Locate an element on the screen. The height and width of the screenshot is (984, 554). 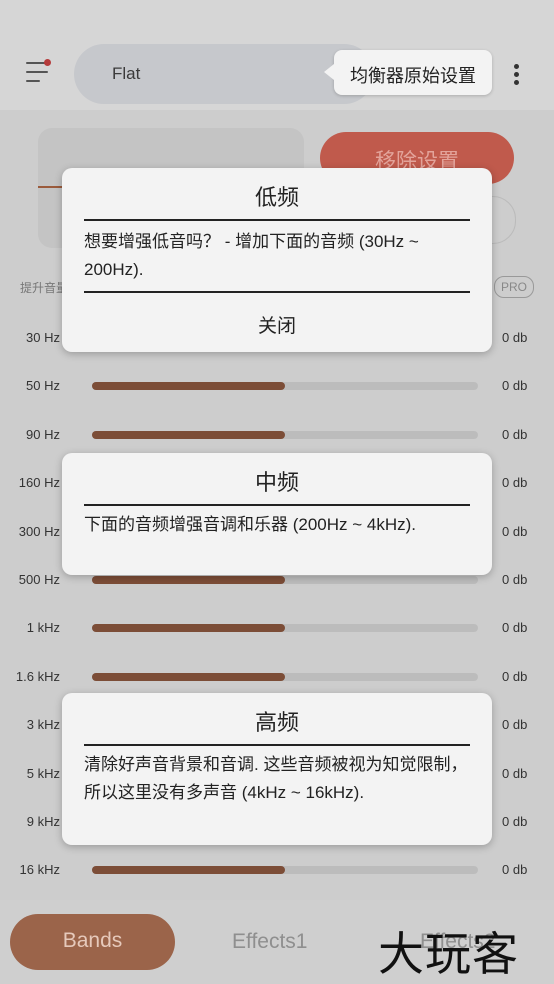
tab-bands-label: Bands is located at coordinates (92, 940).